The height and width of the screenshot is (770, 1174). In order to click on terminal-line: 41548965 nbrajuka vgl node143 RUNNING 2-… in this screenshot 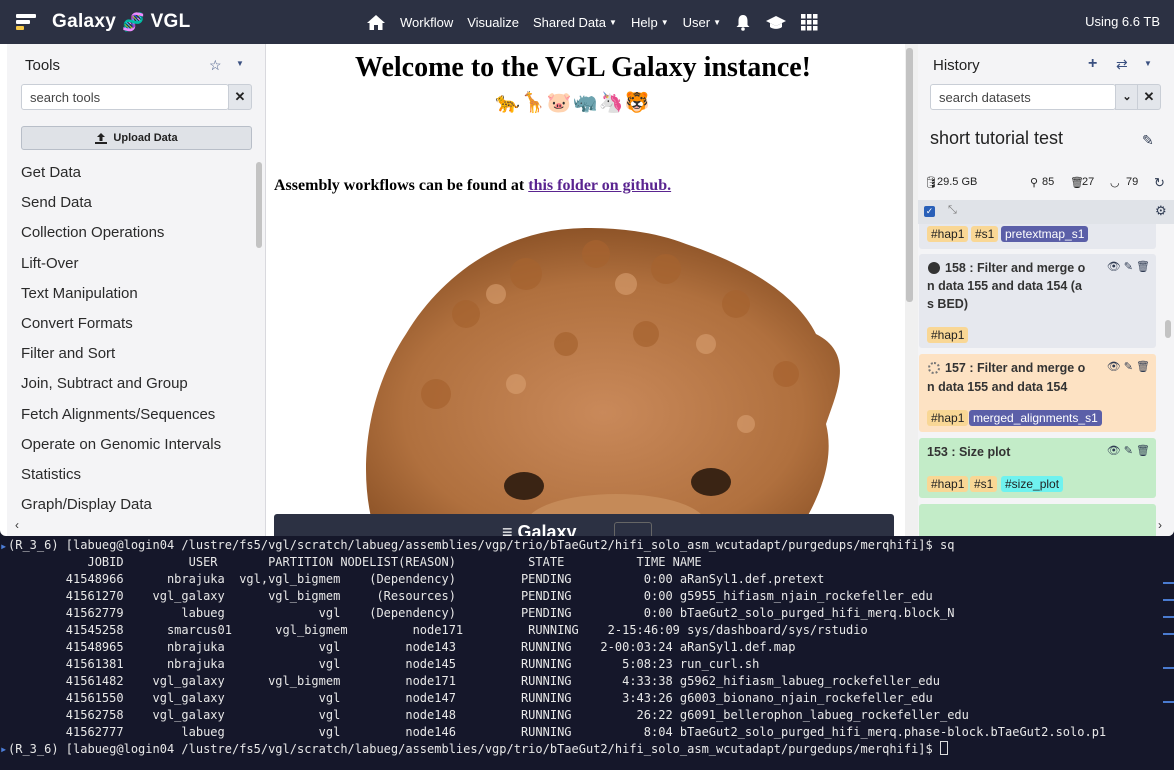, I will do `click(402, 647)`.